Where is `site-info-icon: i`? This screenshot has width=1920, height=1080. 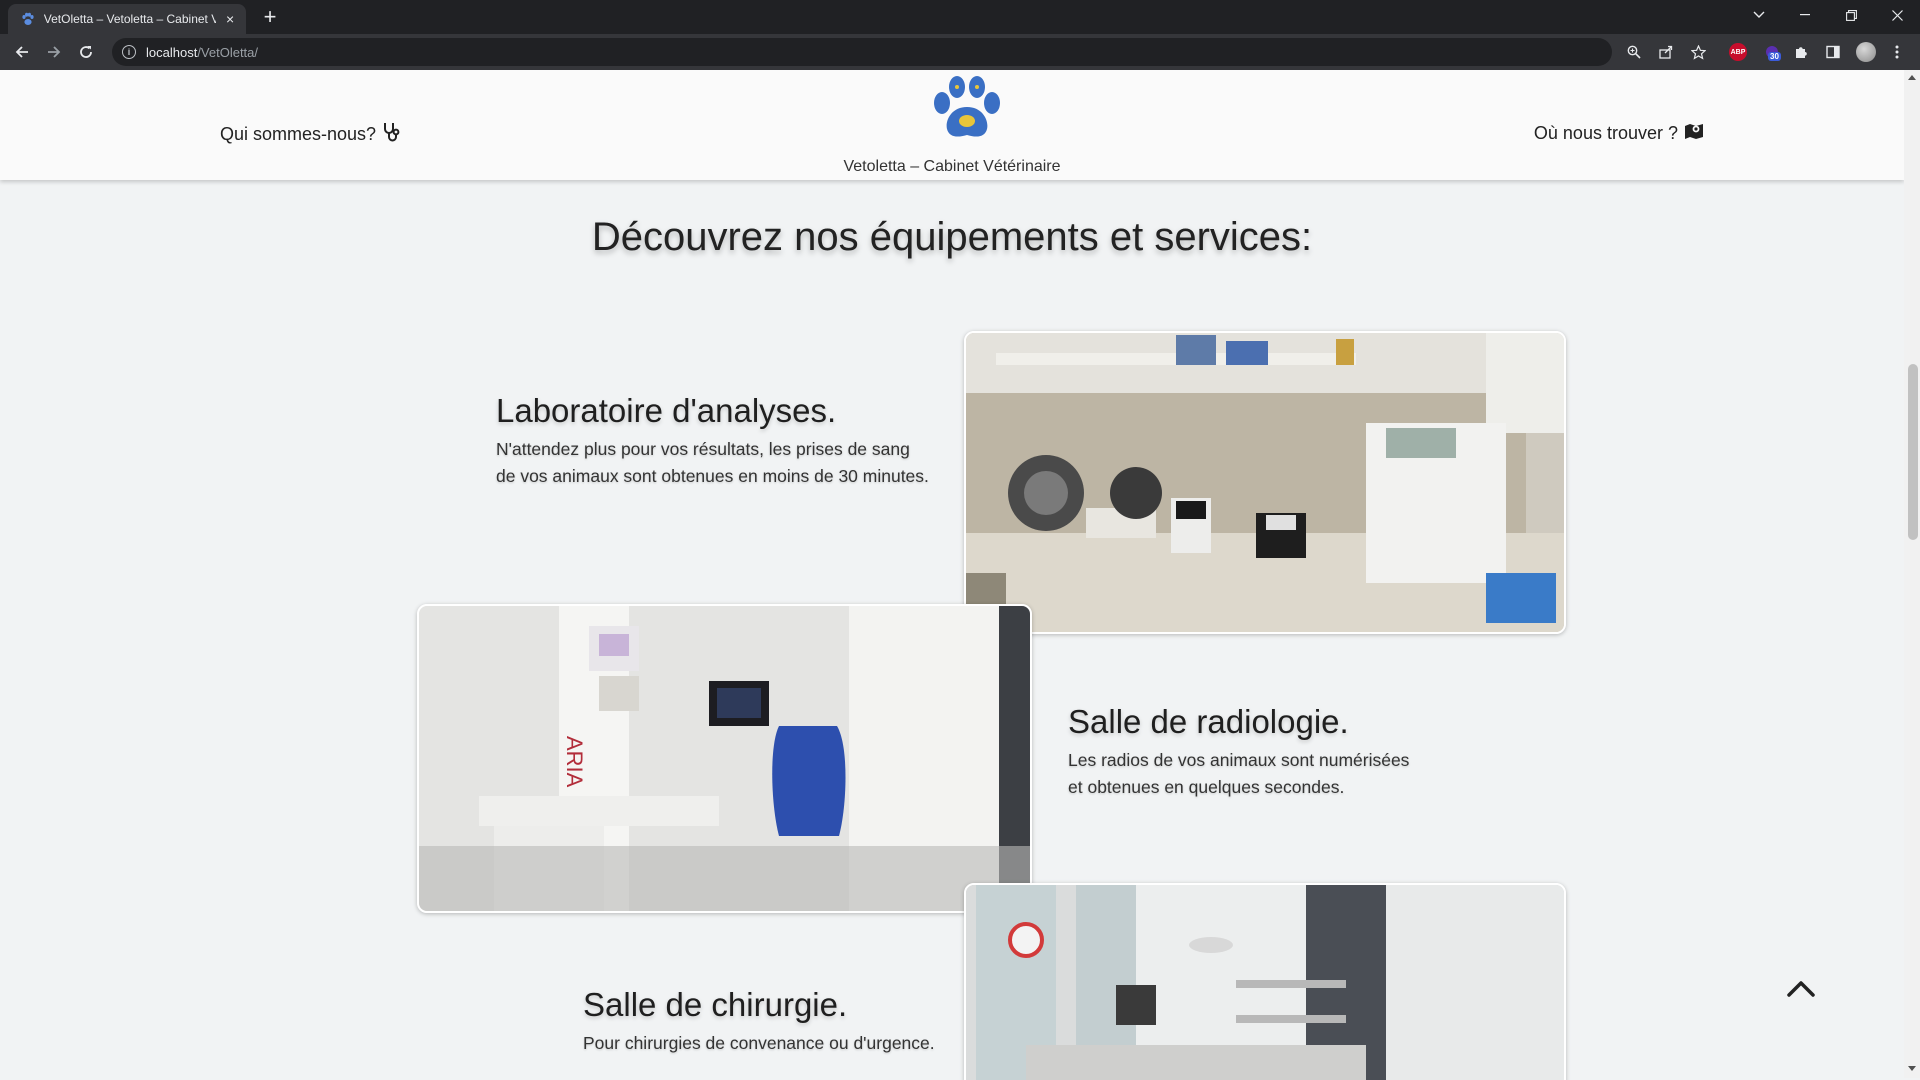 site-info-icon: i is located at coordinates (129, 52).